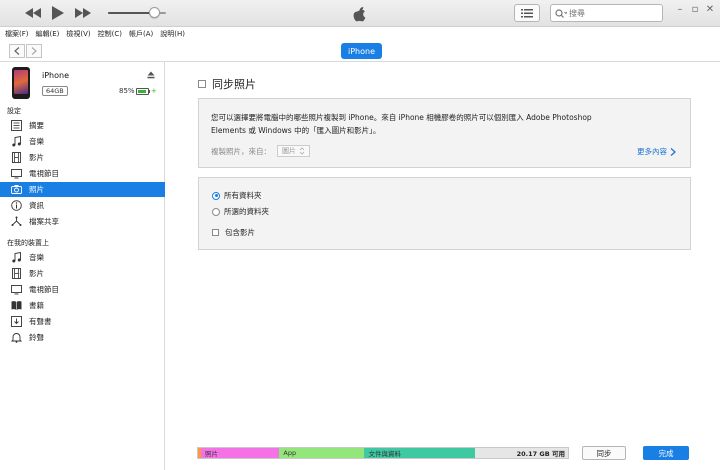  What do you see at coordinates (56, 75) in the screenshot?
I see `device-name: iPhone` at bounding box center [56, 75].